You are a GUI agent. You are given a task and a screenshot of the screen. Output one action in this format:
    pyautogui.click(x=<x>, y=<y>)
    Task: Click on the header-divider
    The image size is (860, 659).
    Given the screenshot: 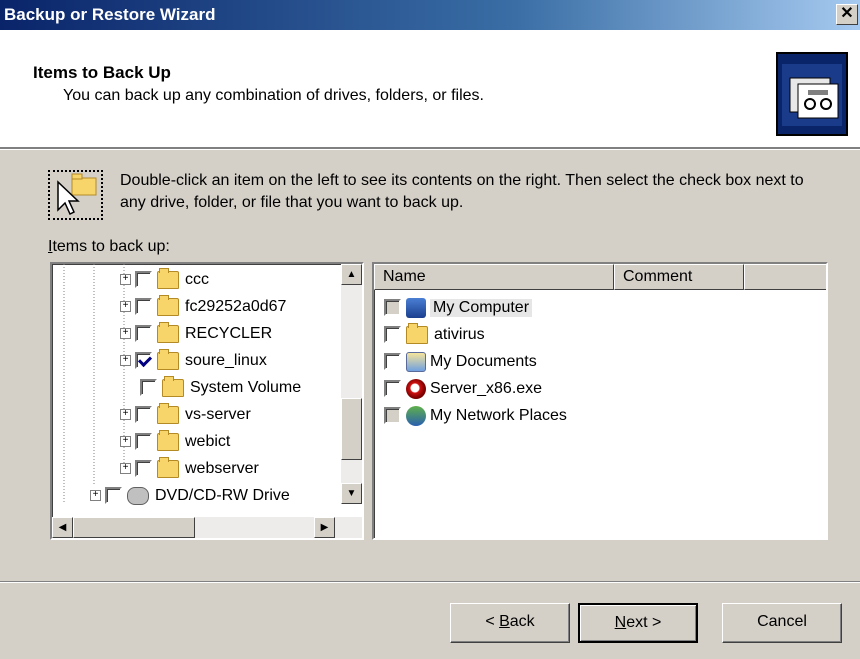 What is the action you would take?
    pyautogui.click(x=430, y=149)
    